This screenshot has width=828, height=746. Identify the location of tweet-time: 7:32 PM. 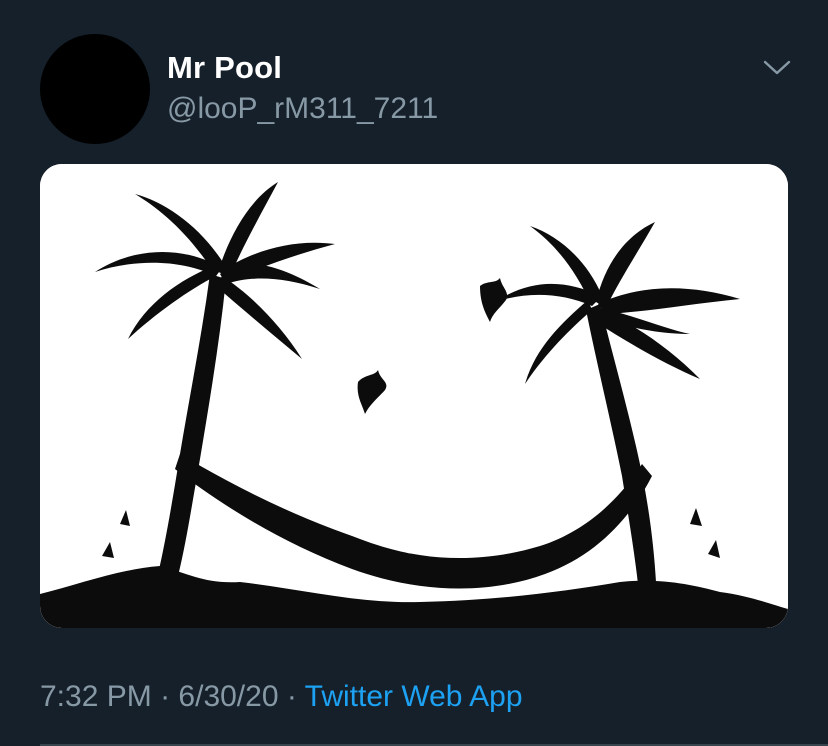
(96, 696).